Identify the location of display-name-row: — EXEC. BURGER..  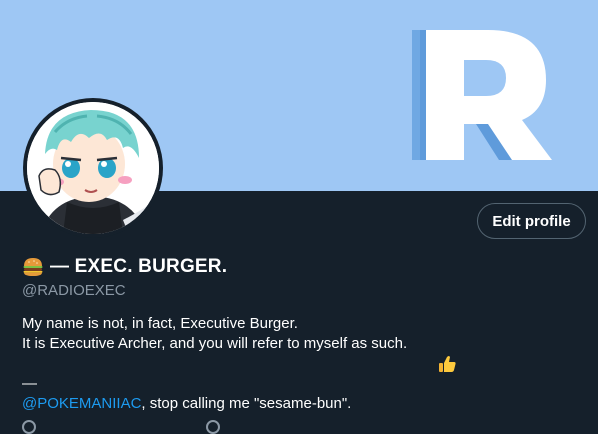
(124, 267).